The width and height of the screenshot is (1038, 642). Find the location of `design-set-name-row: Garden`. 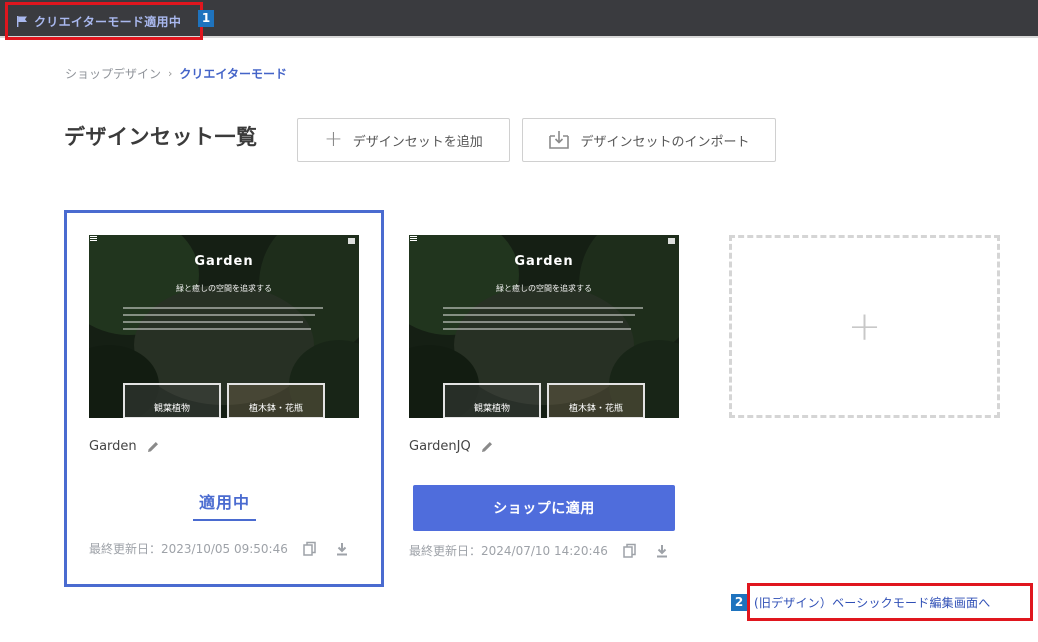

design-set-name-row: Garden is located at coordinates (124, 446).